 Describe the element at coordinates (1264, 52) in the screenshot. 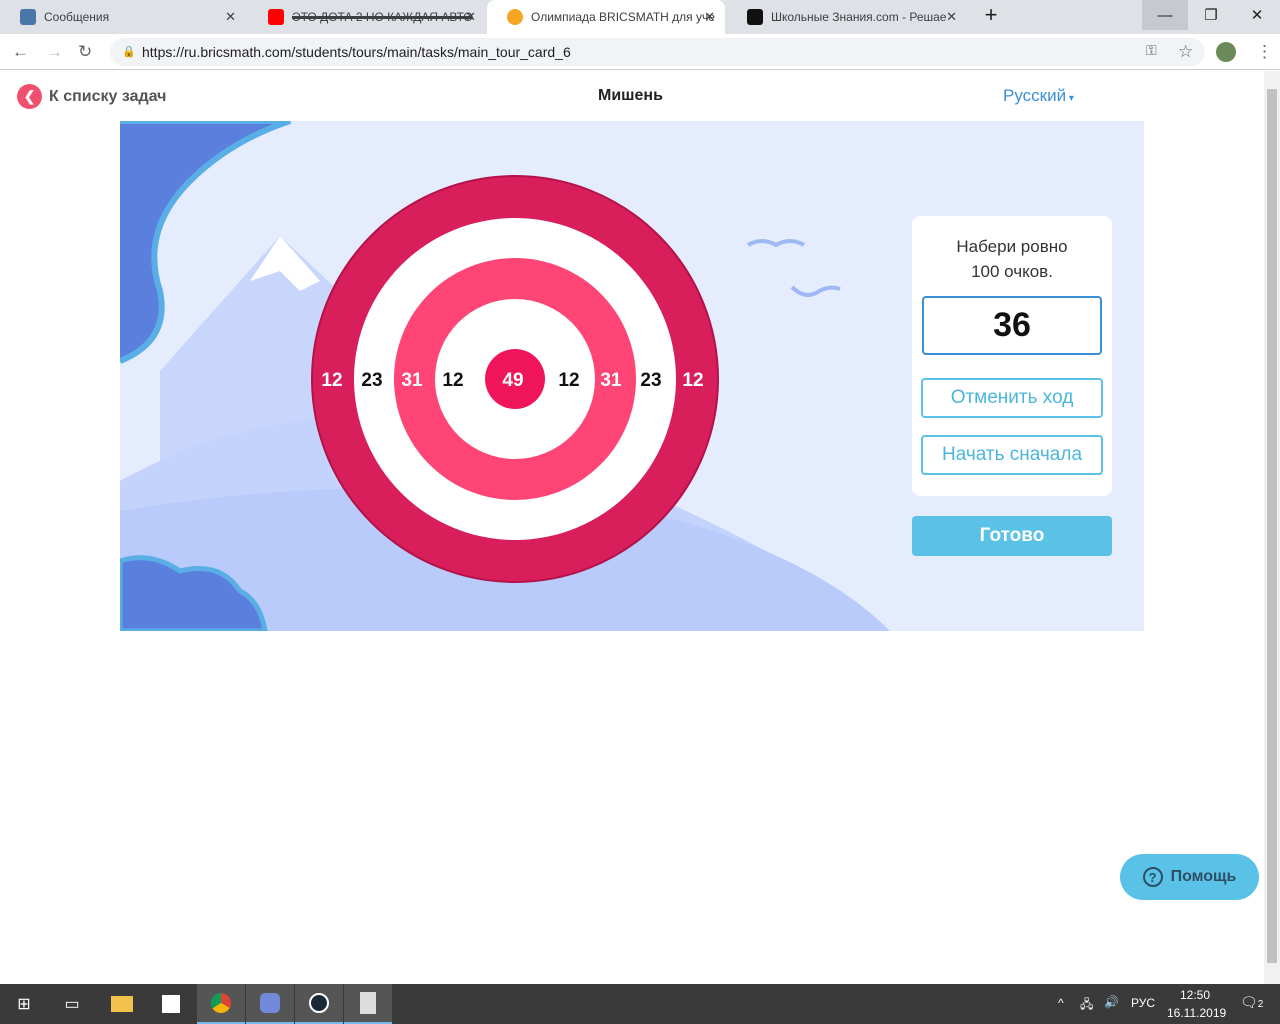

I see `menu-icon: ⋮` at that location.